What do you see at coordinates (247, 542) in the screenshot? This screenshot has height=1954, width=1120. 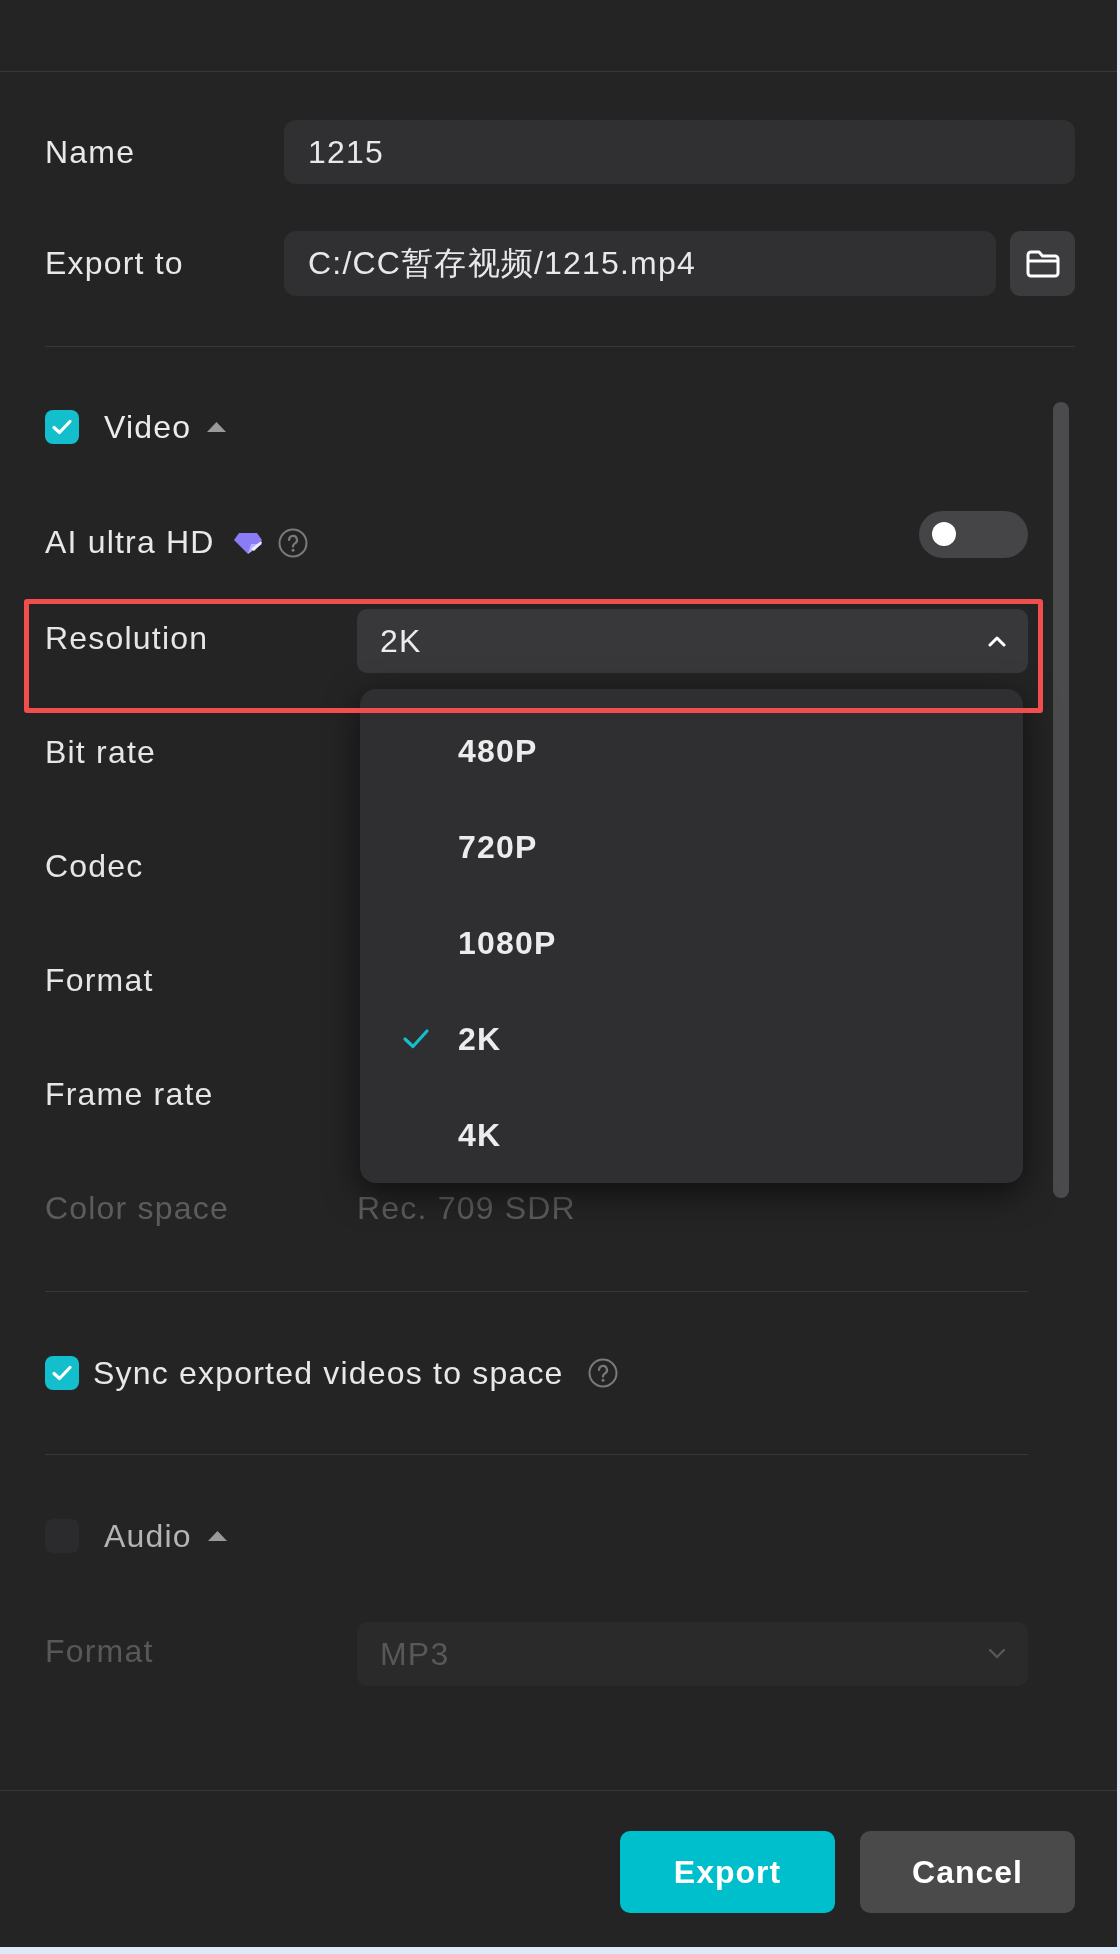 I see `diamond-icon` at bounding box center [247, 542].